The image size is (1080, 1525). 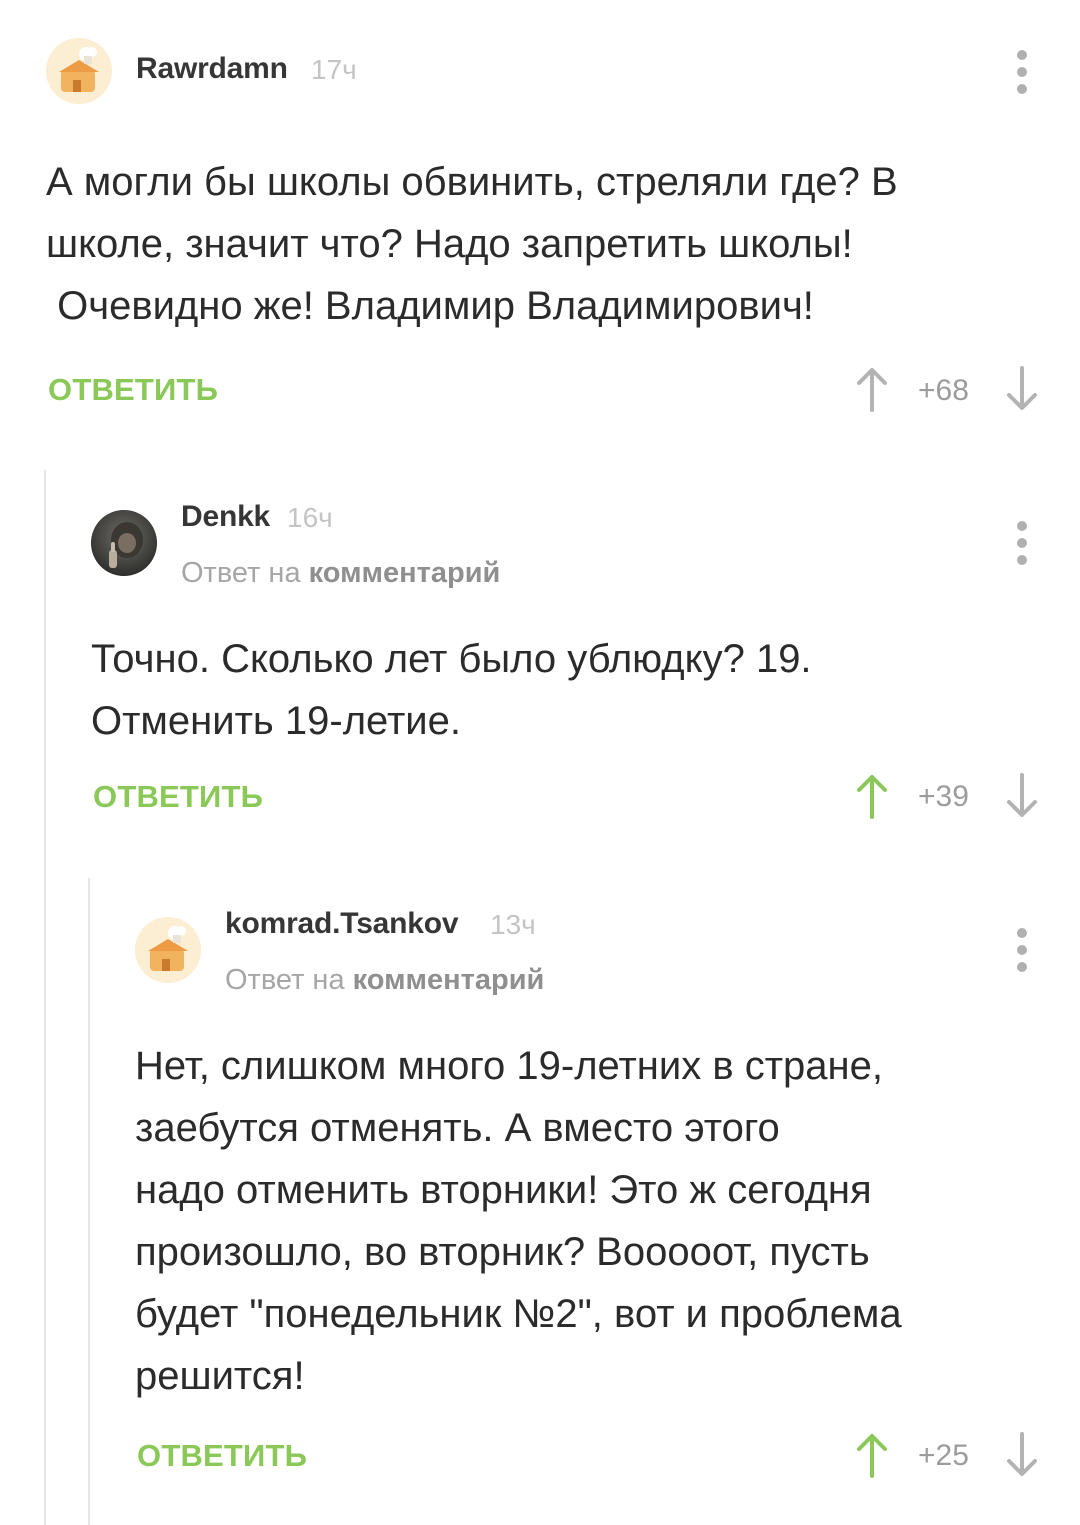 What do you see at coordinates (212, 69) in the screenshot?
I see `author-name: Rawrdamn` at bounding box center [212, 69].